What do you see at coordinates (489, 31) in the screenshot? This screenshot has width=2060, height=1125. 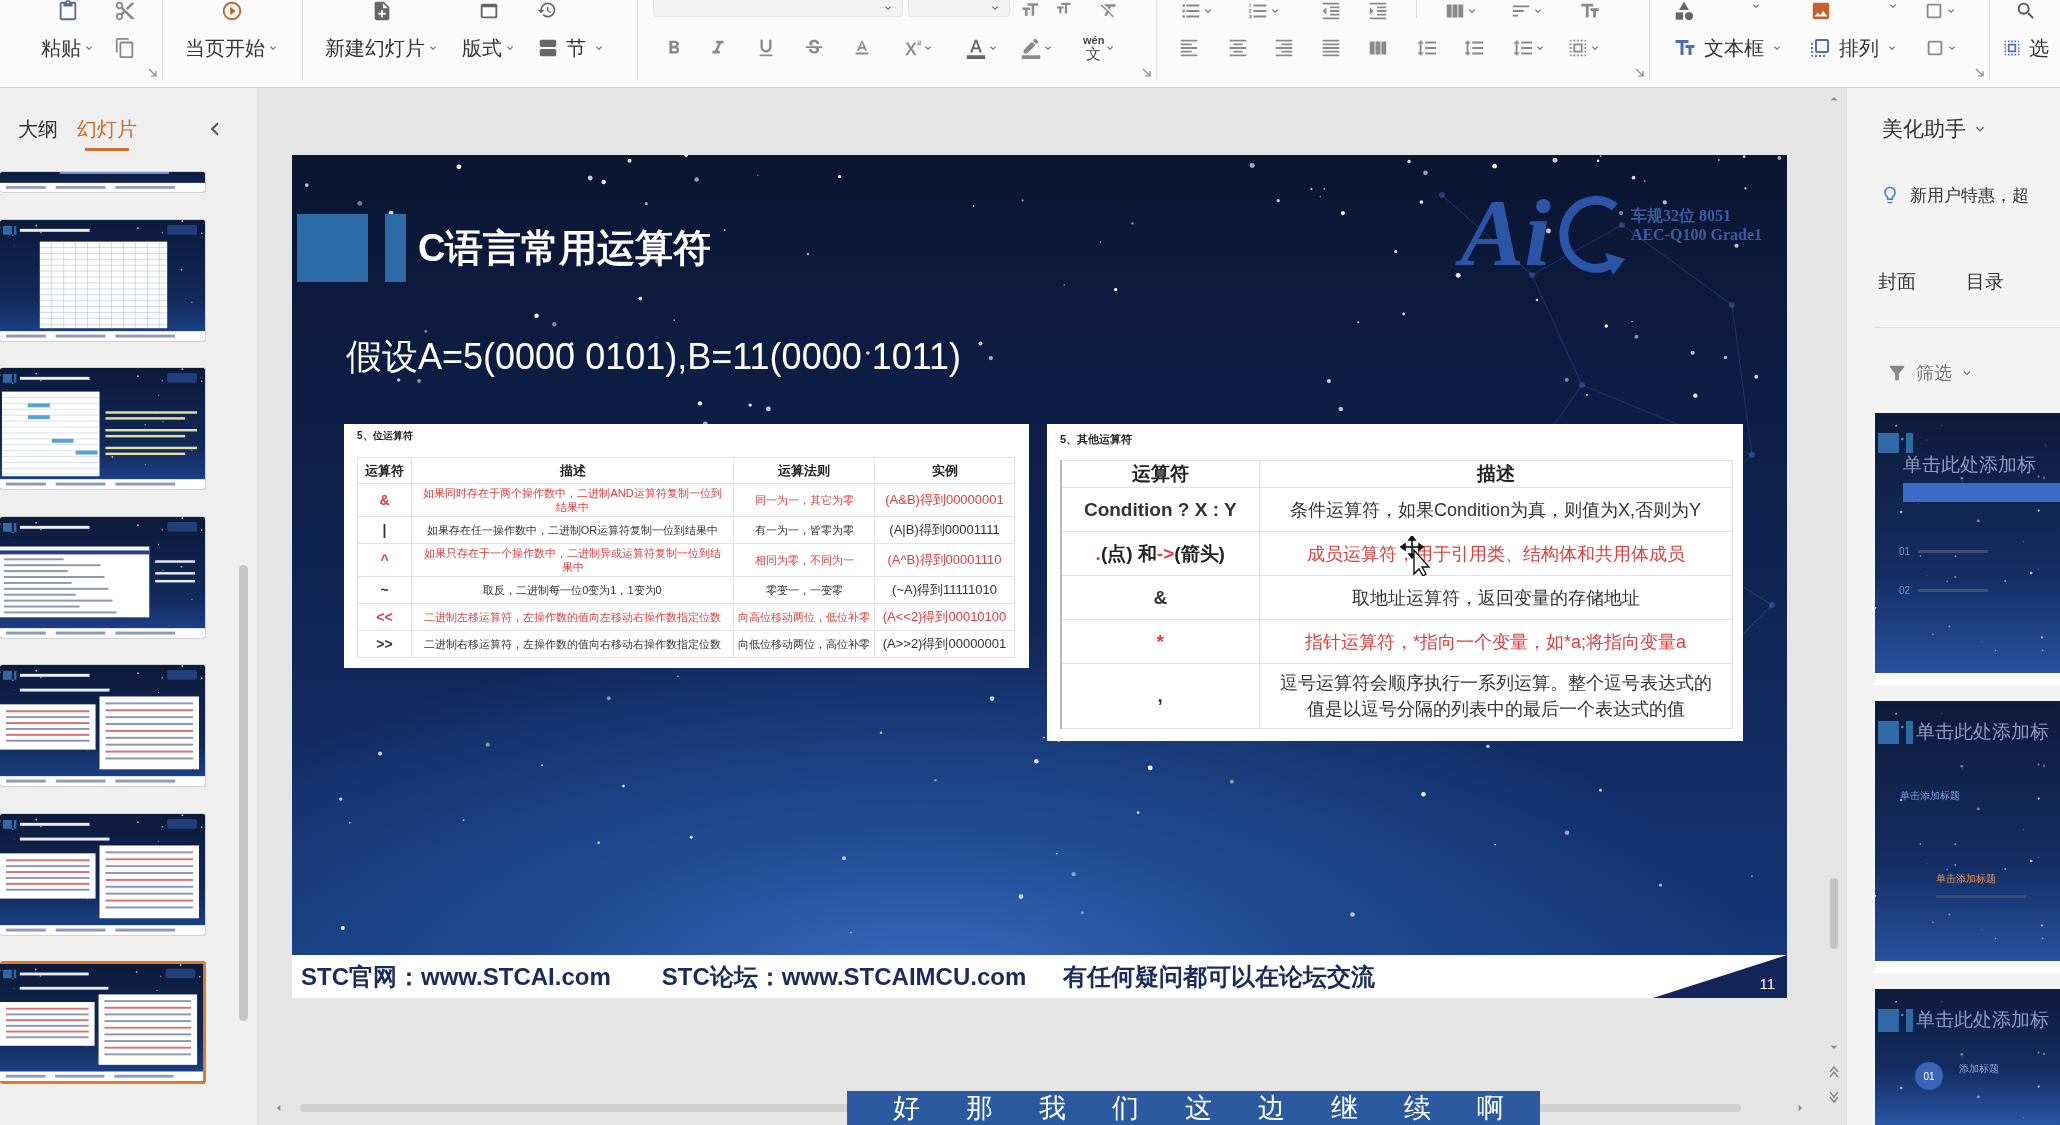 I see `layout-button: 版式` at bounding box center [489, 31].